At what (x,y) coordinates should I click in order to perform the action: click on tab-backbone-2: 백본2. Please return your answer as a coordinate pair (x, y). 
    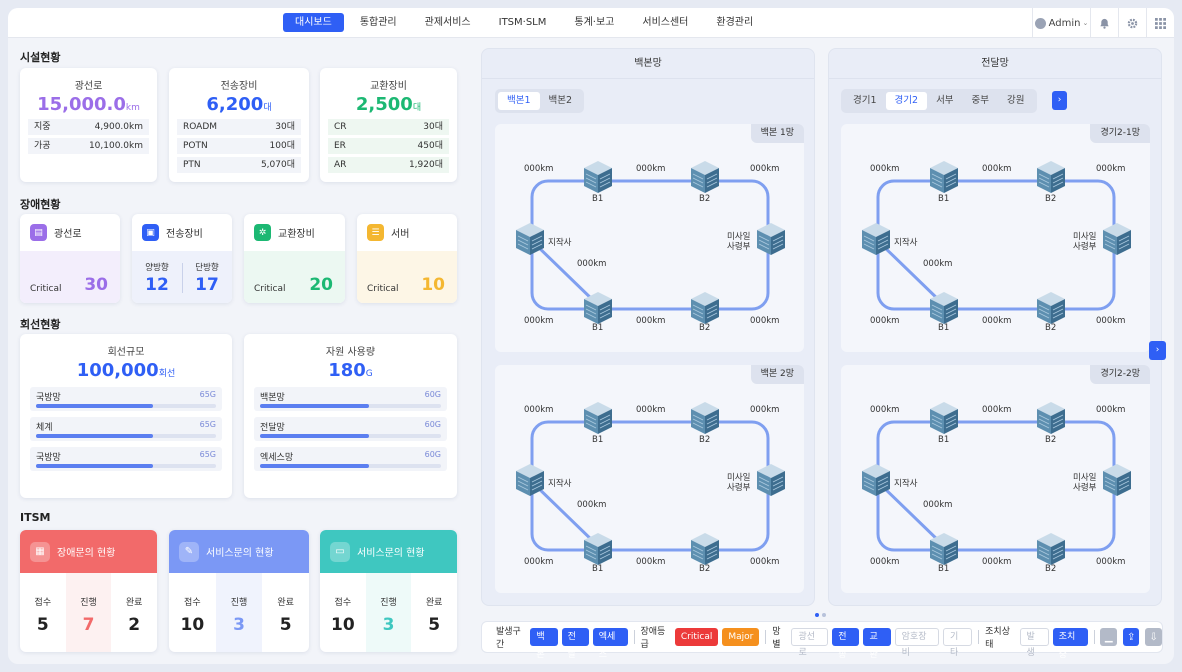
    Looking at the image, I should click on (561, 101).